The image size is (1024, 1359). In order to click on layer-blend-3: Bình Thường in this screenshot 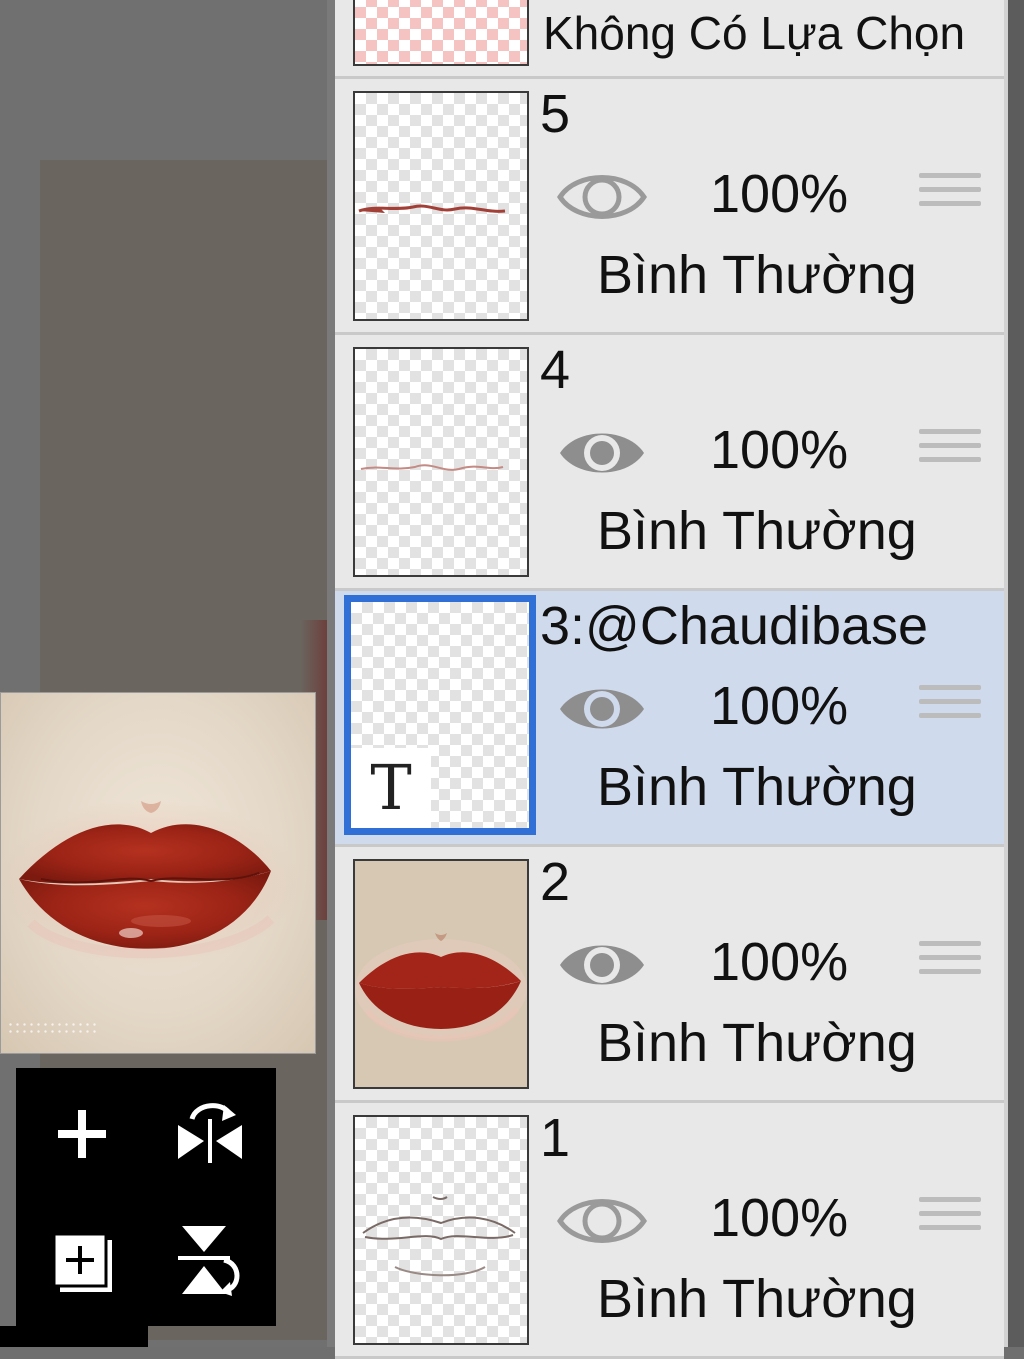, I will do `click(757, 787)`.